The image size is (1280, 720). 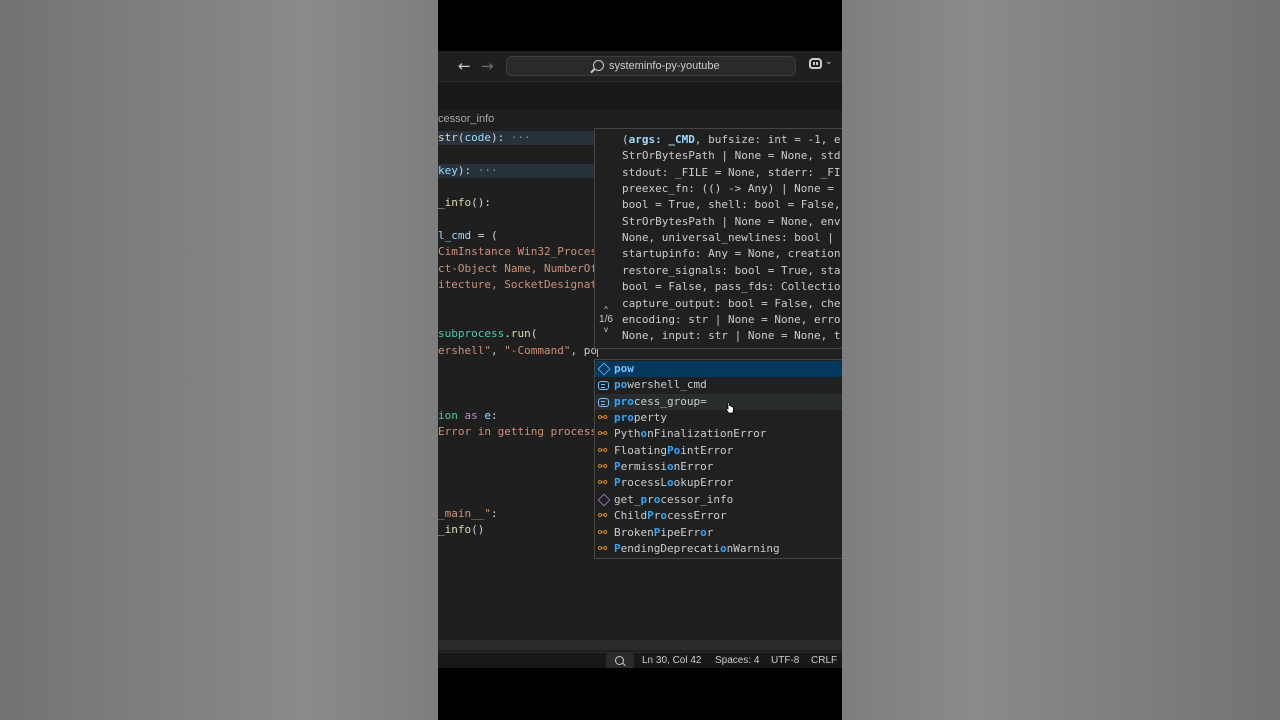 What do you see at coordinates (534, 334) in the screenshot?
I see `code-token: (` at bounding box center [534, 334].